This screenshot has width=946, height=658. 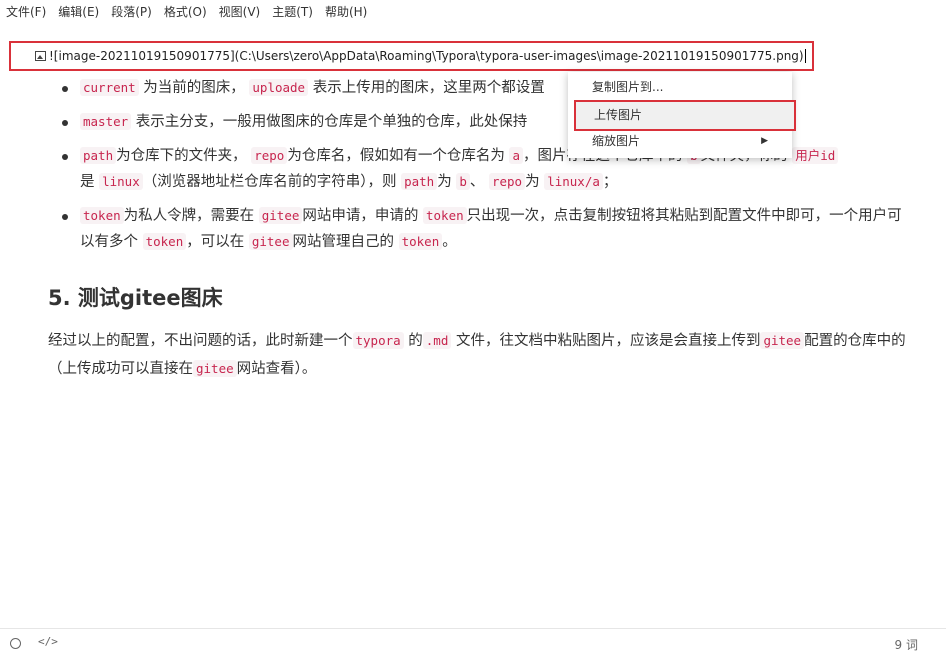 I want to click on paragraph-text: 经过以上的配置，不出问题的话，此时新建一个, so click(x=200, y=341).